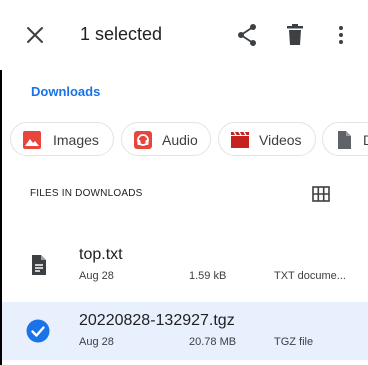 This screenshot has height=365, width=368. I want to click on more-vert-icon, so click(341, 35).